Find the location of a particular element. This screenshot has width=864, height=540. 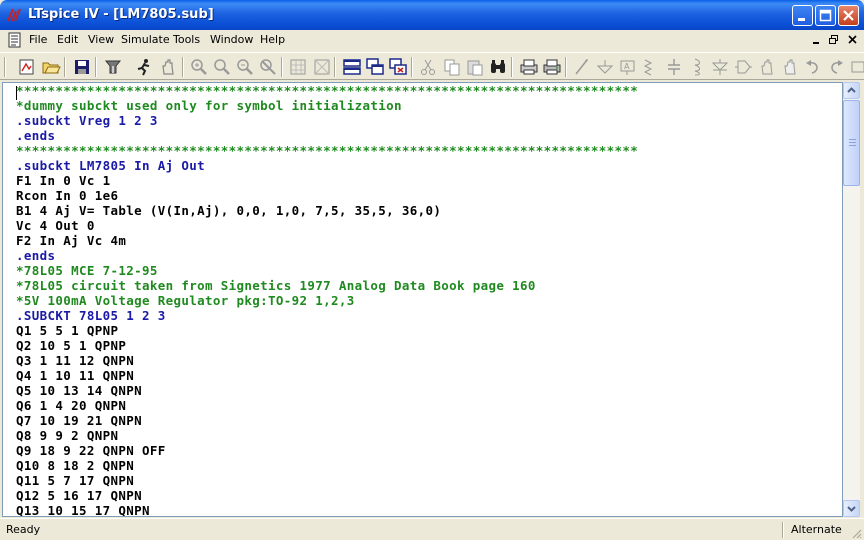

code-line: F1 In 0 Vc 1 is located at coordinates (63, 180).